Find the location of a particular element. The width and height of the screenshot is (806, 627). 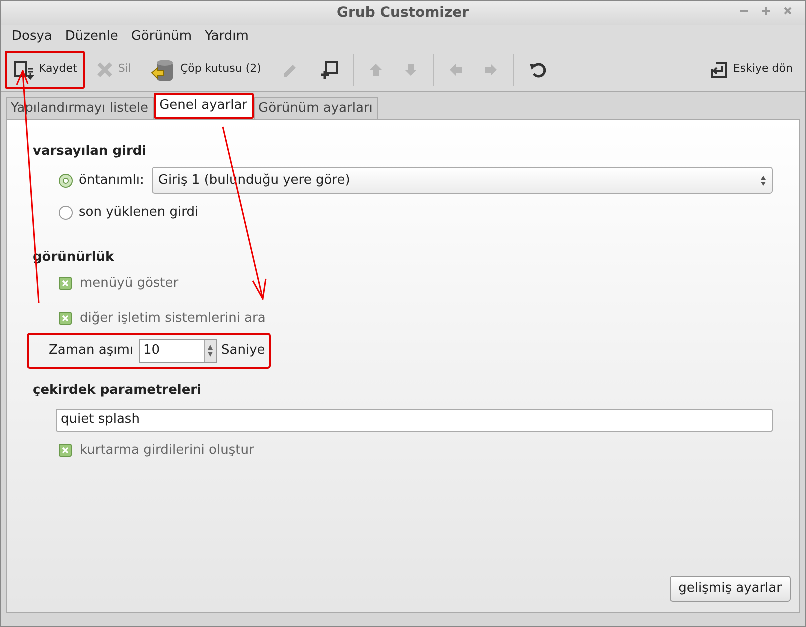

advanced-settings-button: gelişmiş ayarlar is located at coordinates (730, 589).